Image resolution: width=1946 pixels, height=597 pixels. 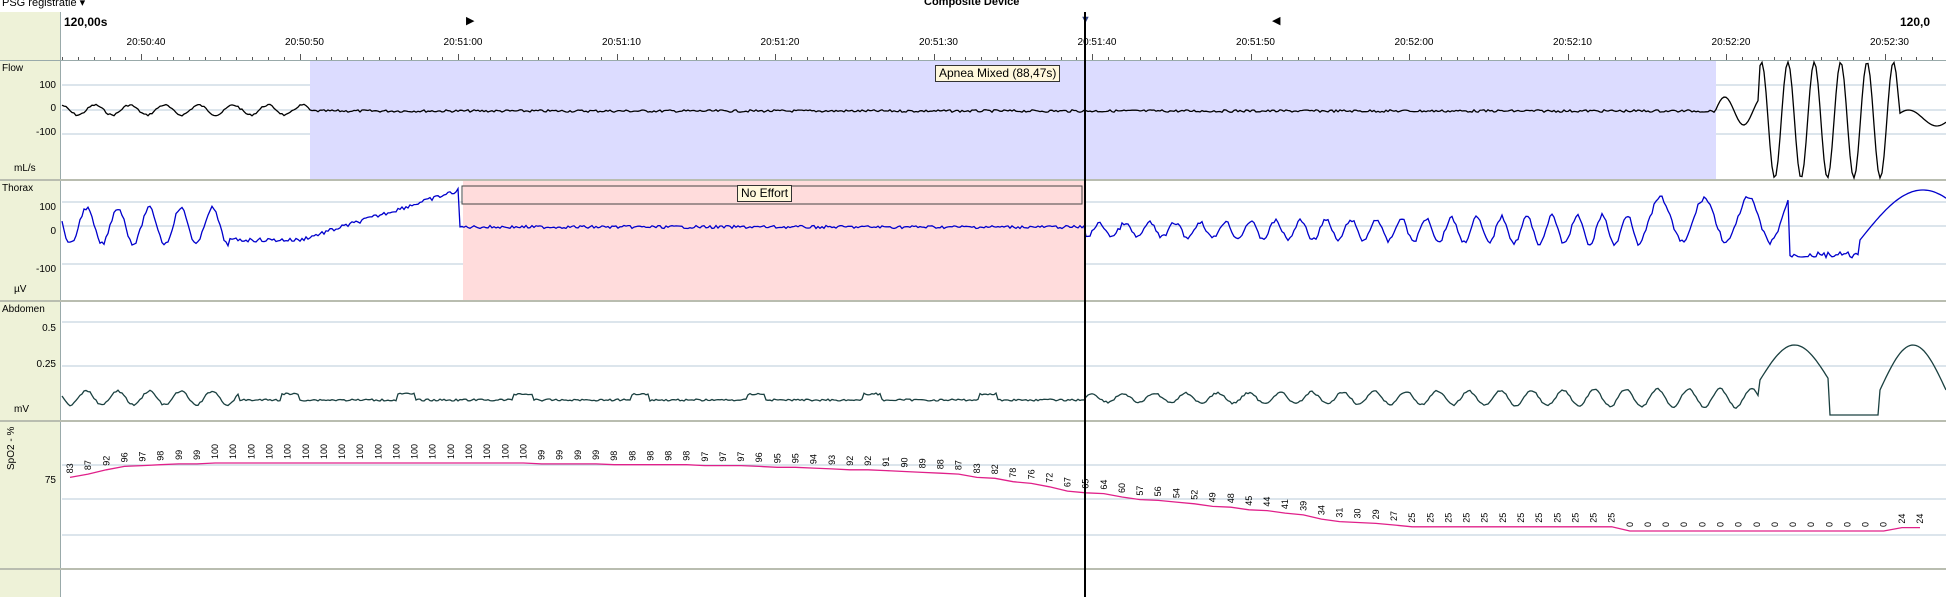 What do you see at coordinates (814, 459) in the screenshot?
I see `spo2-value-label: 94` at bounding box center [814, 459].